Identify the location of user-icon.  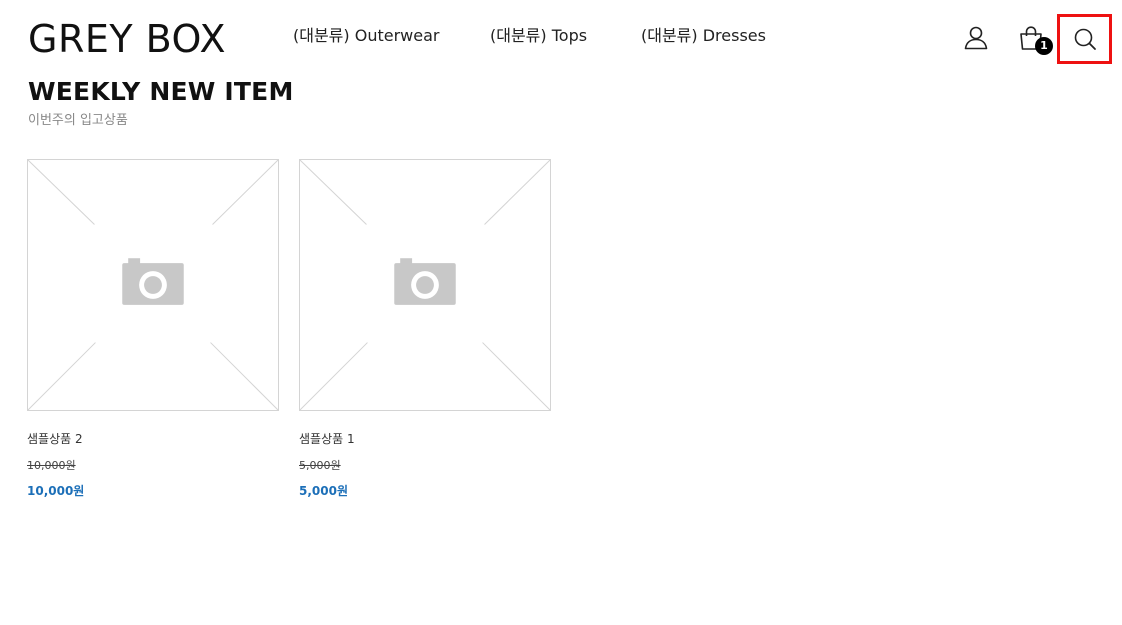
(976, 38).